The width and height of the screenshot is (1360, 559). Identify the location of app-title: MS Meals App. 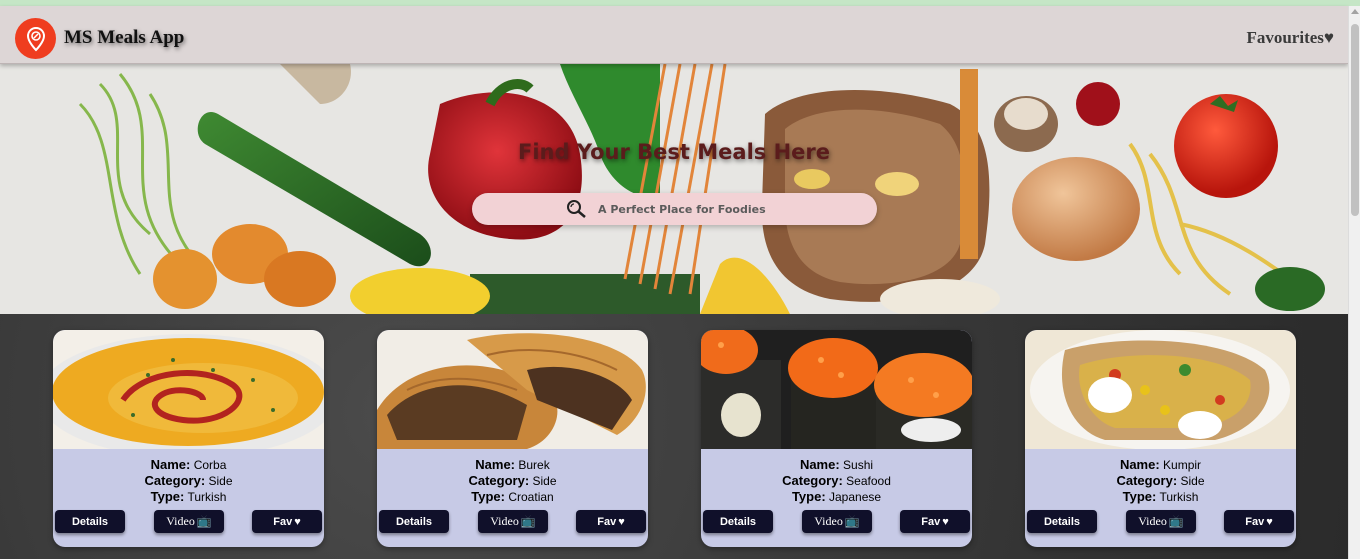
(124, 38).